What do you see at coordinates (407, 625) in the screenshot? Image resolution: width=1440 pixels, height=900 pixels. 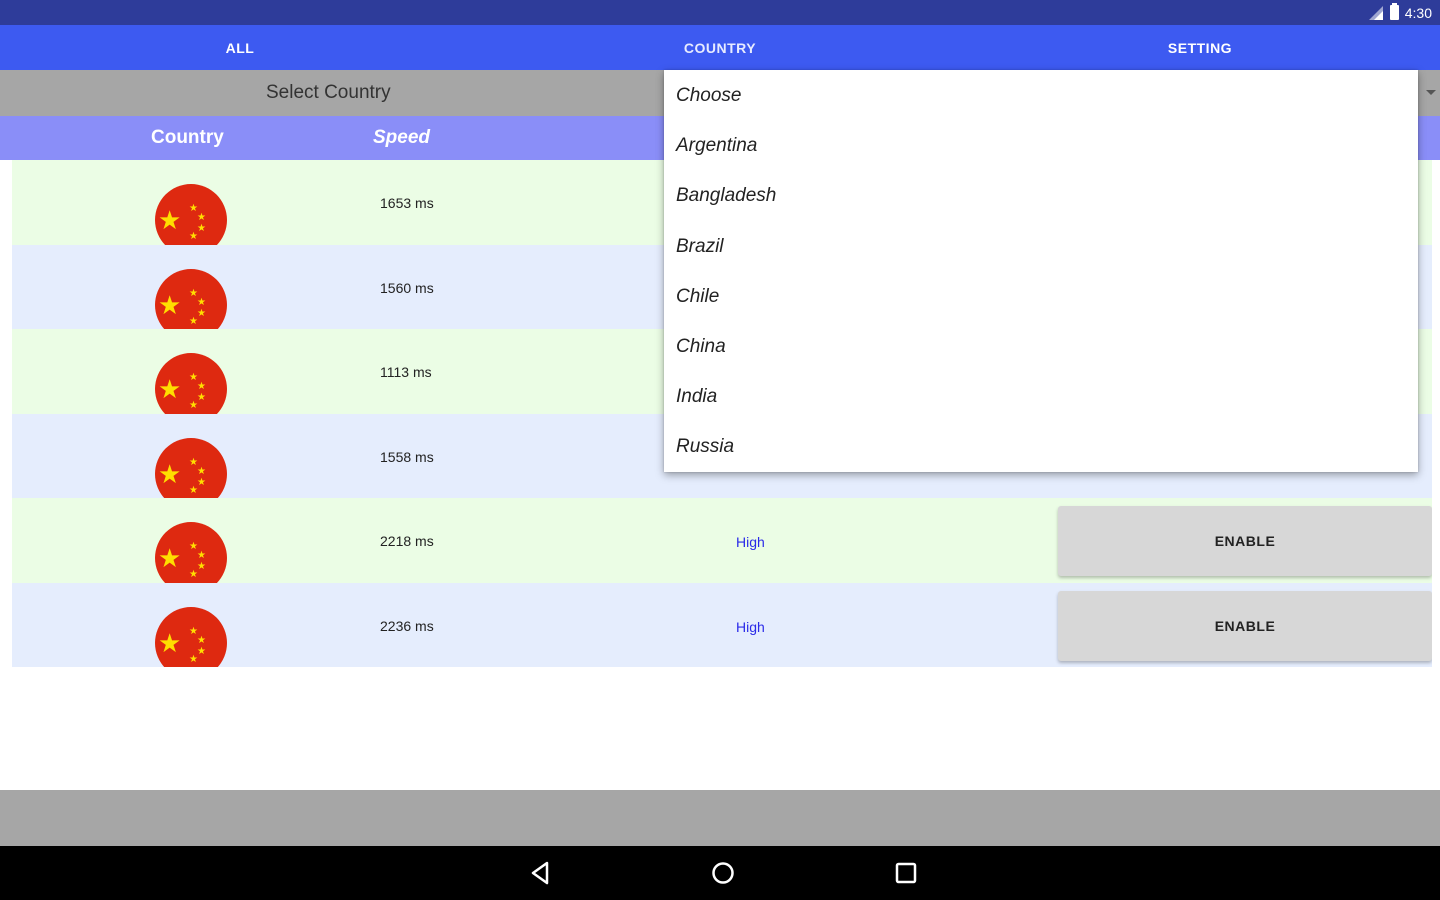 I see `speed-value: 2236 ms` at bounding box center [407, 625].